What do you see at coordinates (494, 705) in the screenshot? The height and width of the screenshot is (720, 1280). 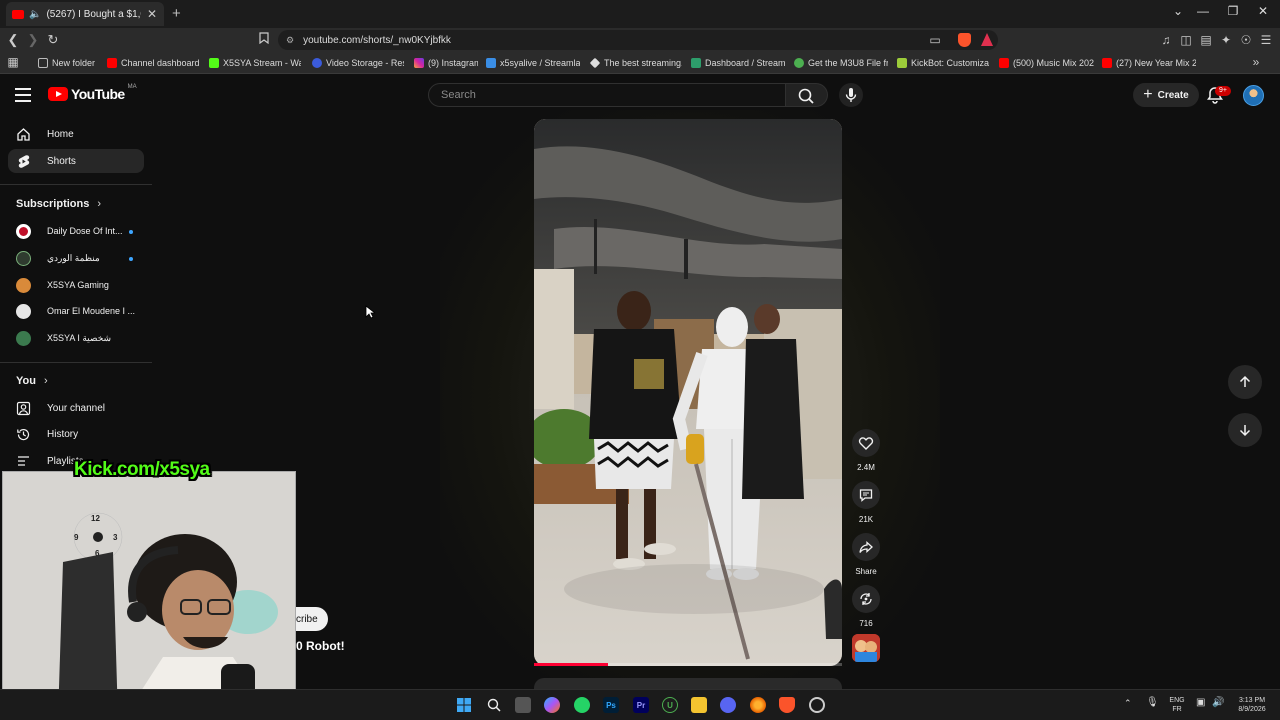 I see `taskbar-search-icon` at bounding box center [494, 705].